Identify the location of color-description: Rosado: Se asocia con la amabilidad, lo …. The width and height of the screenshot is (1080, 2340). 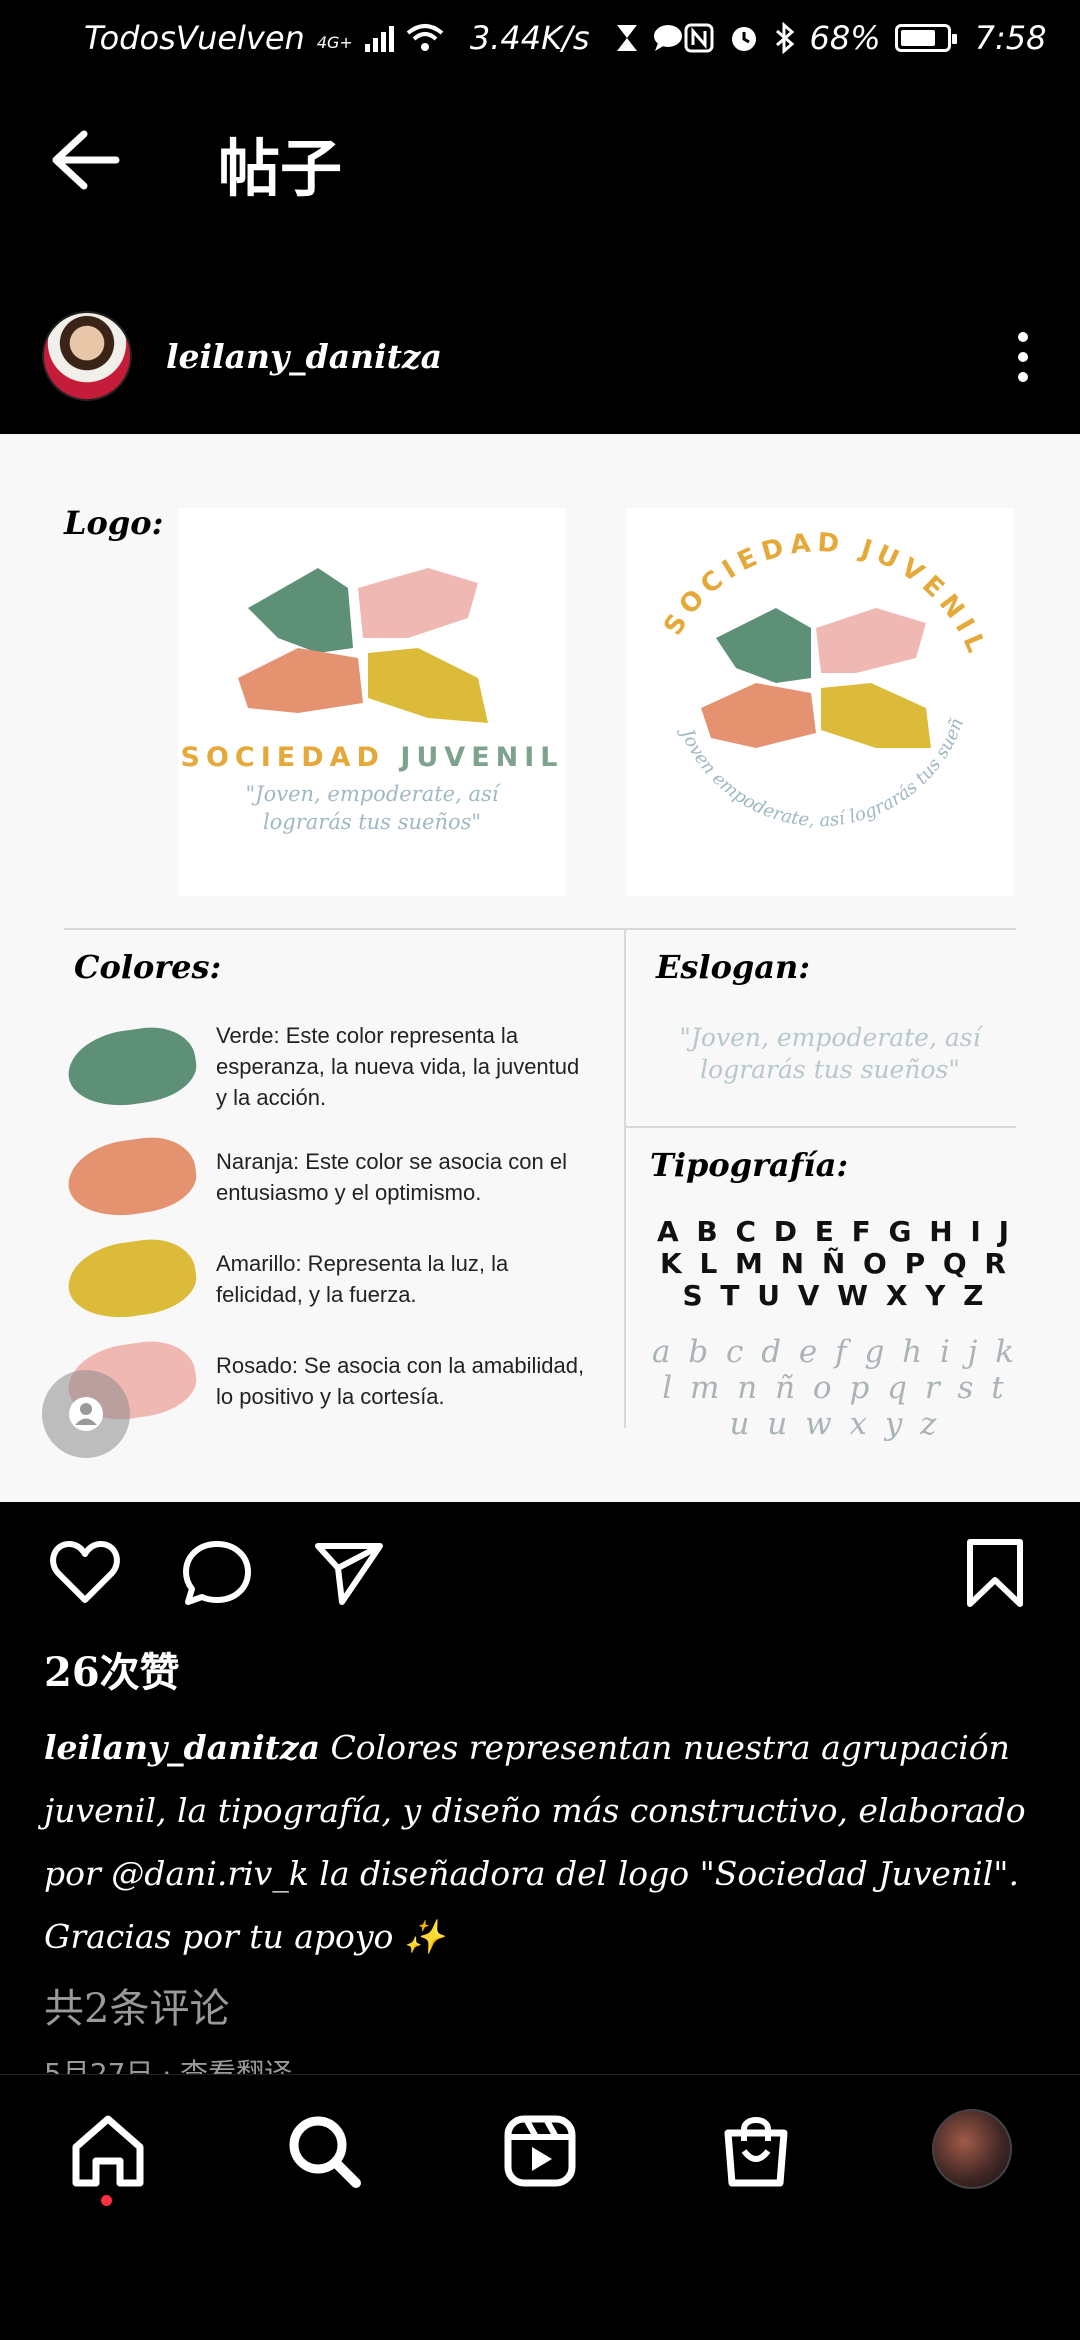
(400, 1381).